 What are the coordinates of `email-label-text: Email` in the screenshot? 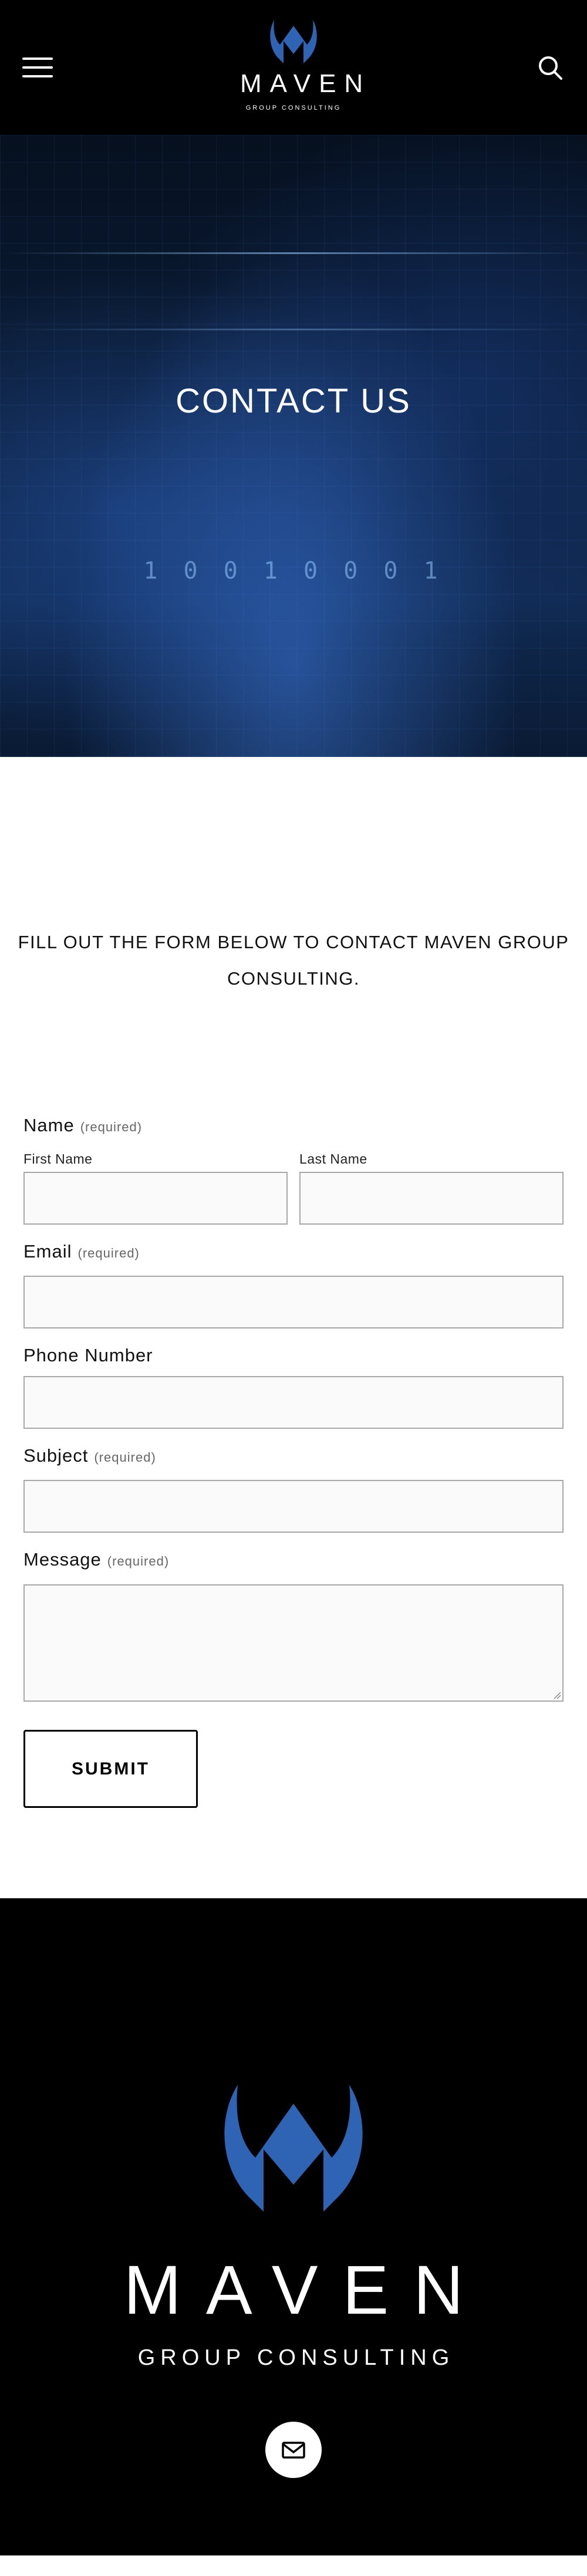 It's located at (47, 1251).